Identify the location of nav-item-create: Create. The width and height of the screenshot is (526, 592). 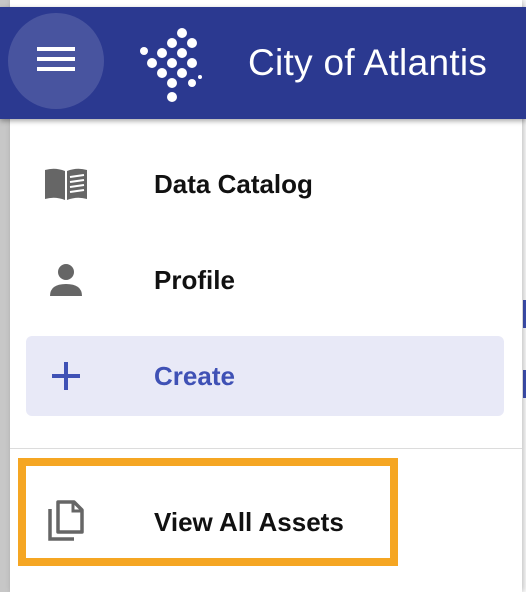
(265, 376).